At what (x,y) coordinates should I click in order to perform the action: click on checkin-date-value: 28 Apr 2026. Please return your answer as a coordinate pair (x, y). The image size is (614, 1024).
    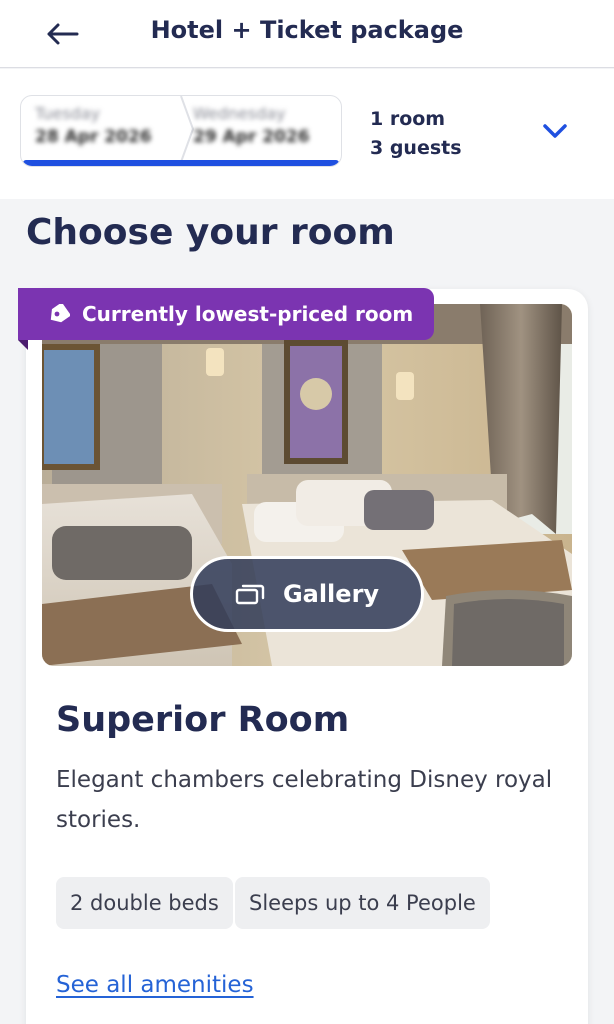
    Looking at the image, I should click on (93, 137).